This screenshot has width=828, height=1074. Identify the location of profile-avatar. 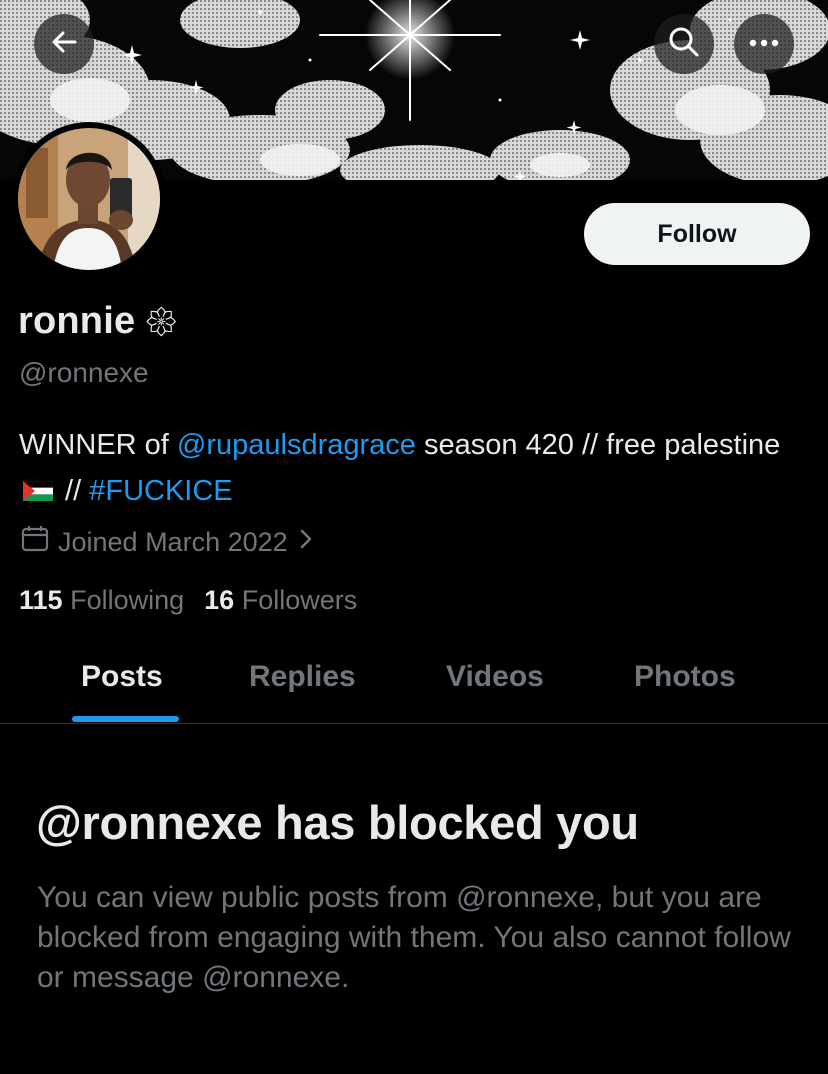
(89, 199).